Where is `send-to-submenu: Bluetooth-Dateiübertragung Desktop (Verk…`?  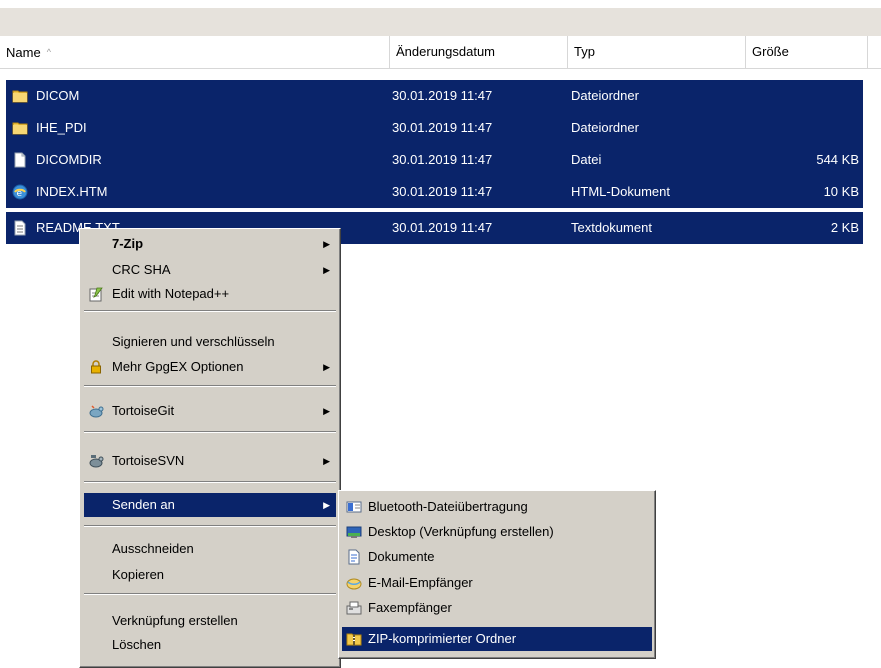
send-to-submenu: Bluetooth-Dateiübertragung Desktop (Verk… is located at coordinates (497, 574).